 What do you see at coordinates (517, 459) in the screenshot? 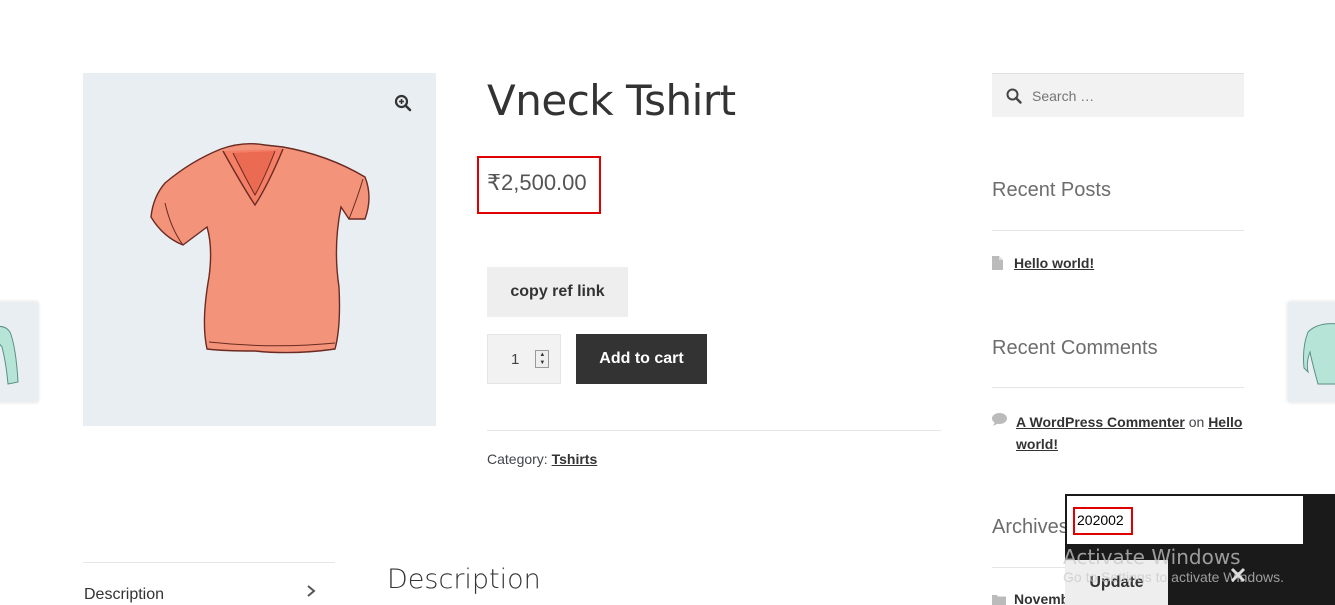
I see `category-label: Category:` at bounding box center [517, 459].